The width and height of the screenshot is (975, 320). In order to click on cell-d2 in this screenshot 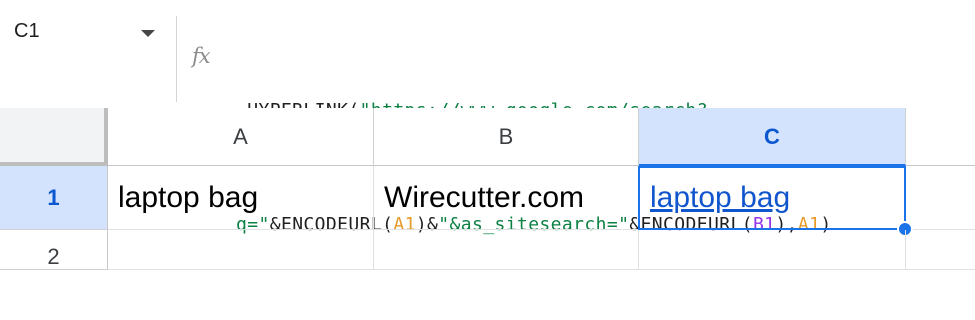, I will do `click(940, 250)`.